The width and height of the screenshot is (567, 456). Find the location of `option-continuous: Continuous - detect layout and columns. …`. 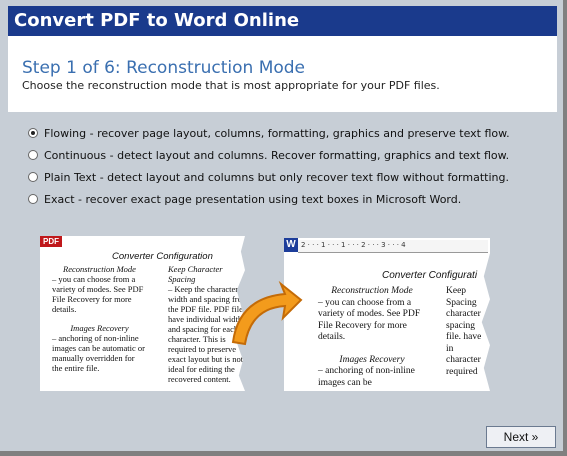

option-continuous: Continuous - detect layout and columns. … is located at coordinates (269, 155).